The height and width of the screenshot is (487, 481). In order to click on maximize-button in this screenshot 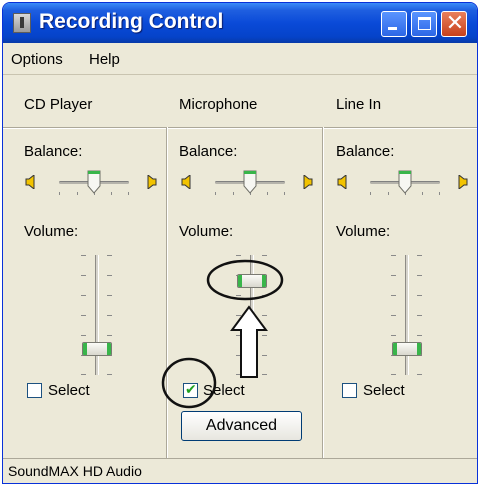, I will do `click(424, 24)`.